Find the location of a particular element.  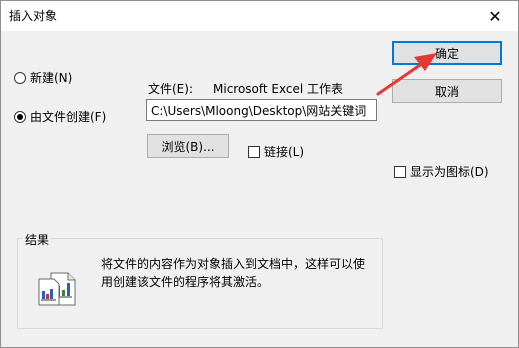

radio-create-from-file-label: 由文件创建(F) is located at coordinates (68, 117).